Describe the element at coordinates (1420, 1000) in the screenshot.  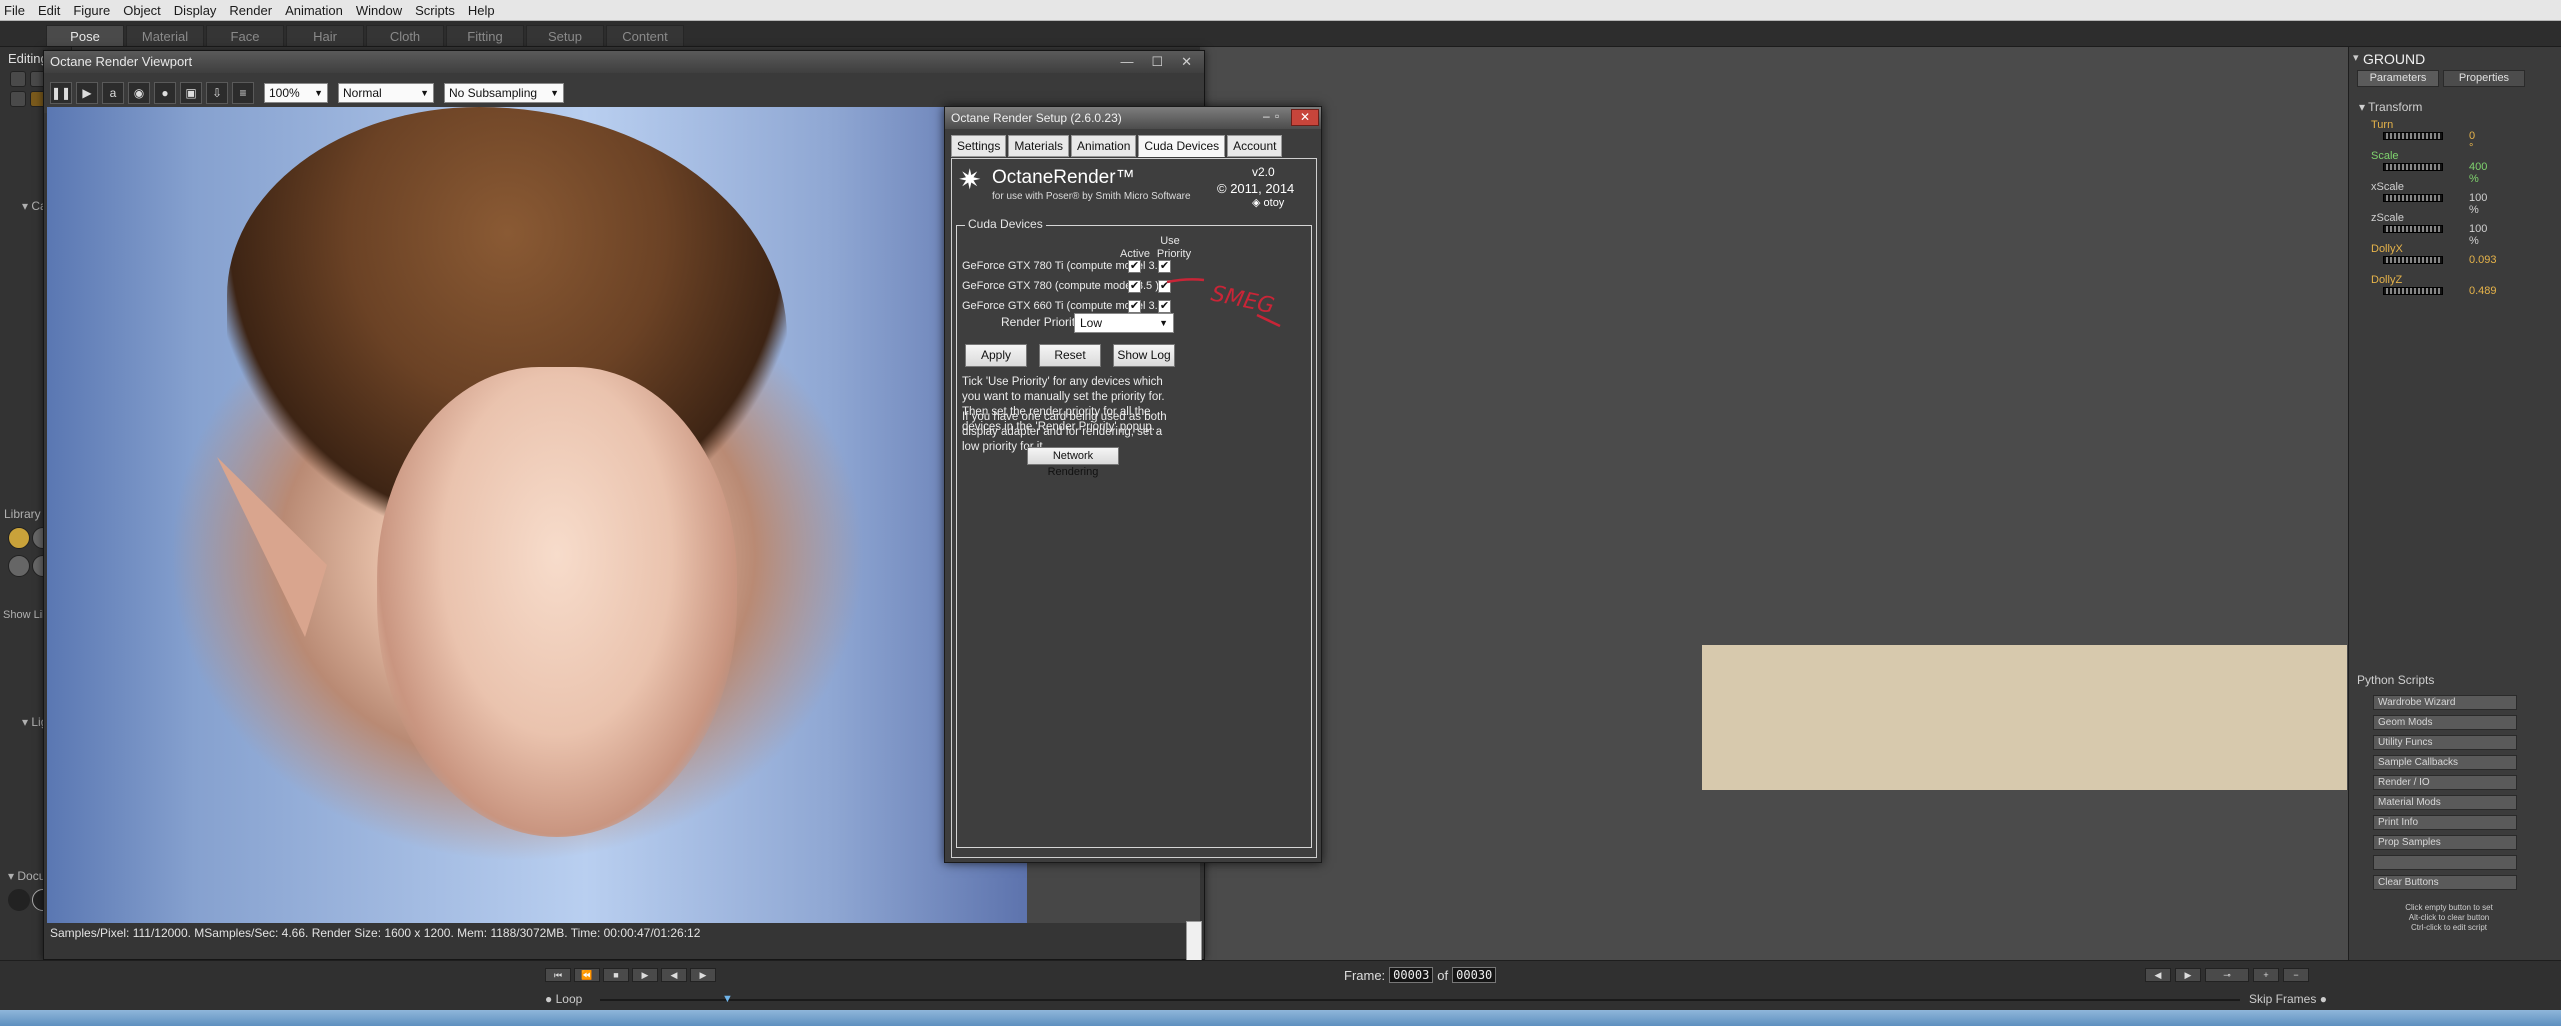
I see `timeline-track` at that location.